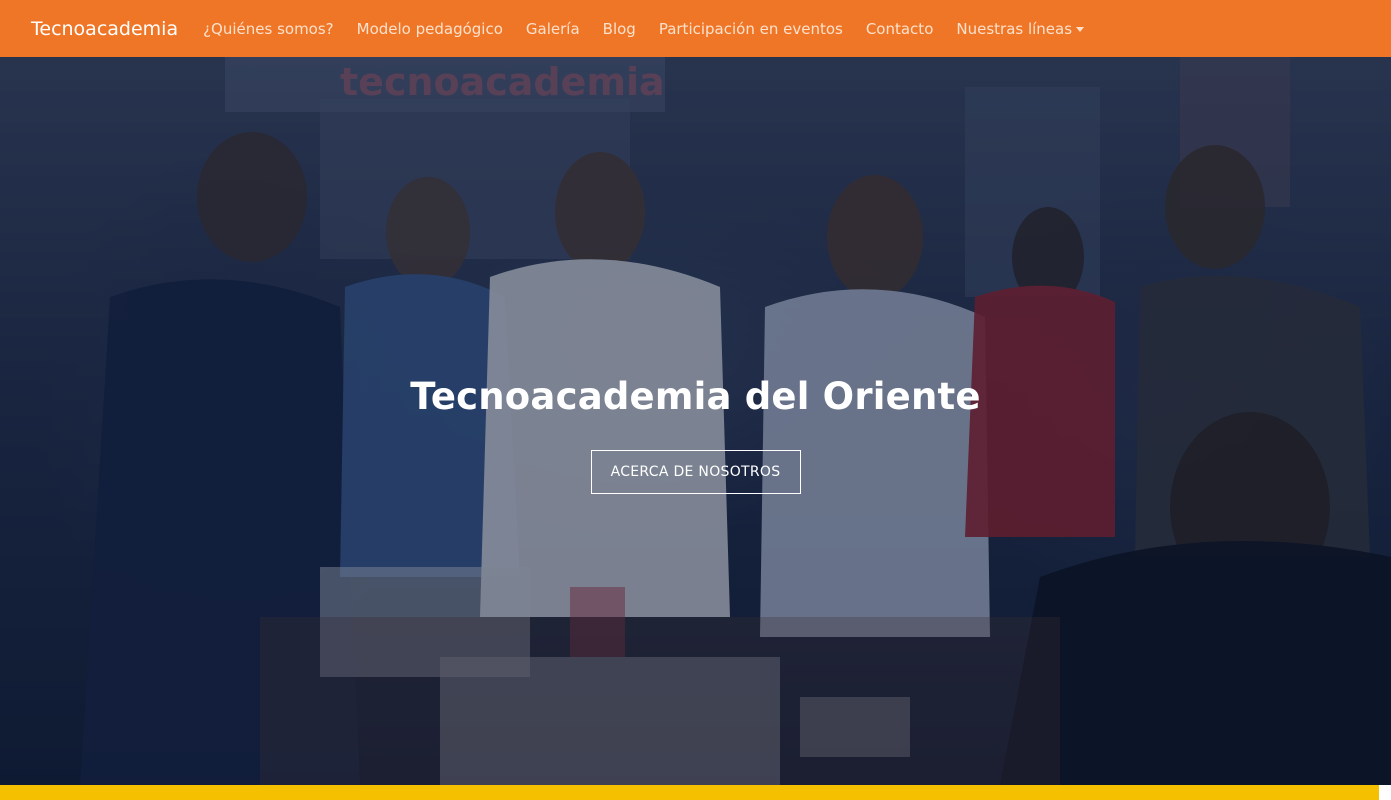 Image resolution: width=1391 pixels, height=800 pixels. I want to click on nav-link-contacto: Contacto, so click(900, 29).